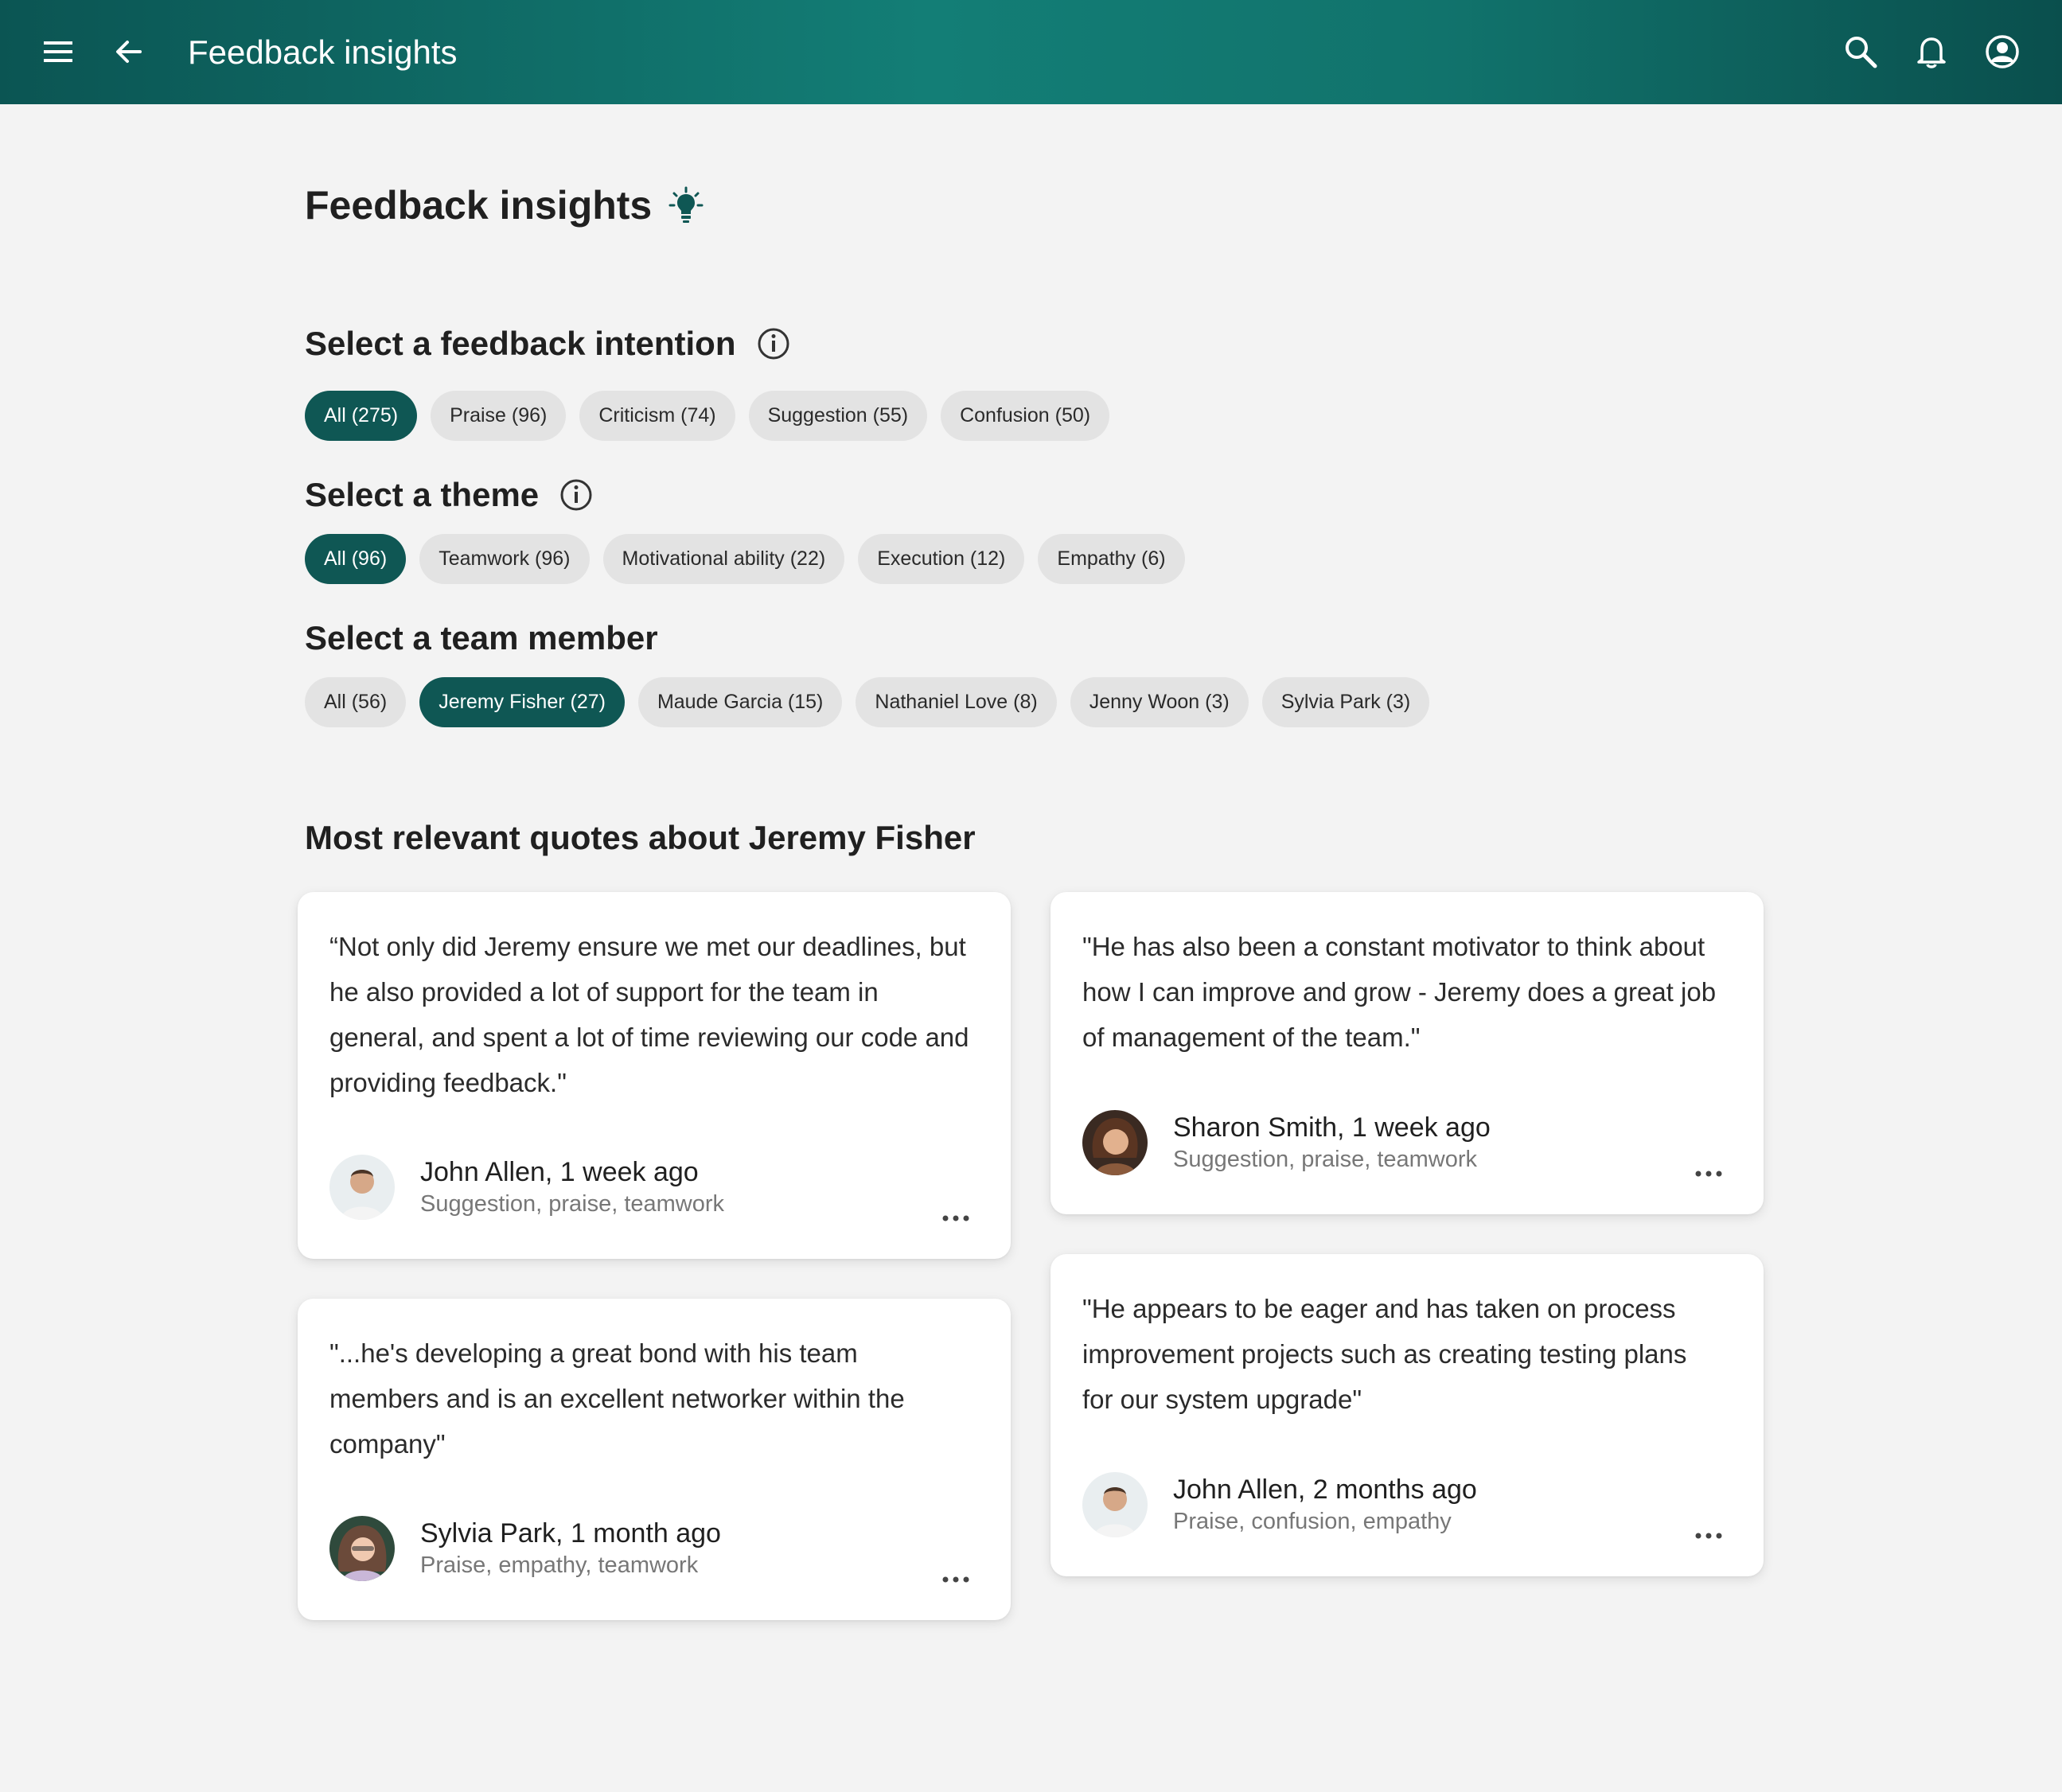 The height and width of the screenshot is (1792, 2062). What do you see at coordinates (723, 559) in the screenshot?
I see `chip-theme-motivational-ability: Motivational ability (22)` at bounding box center [723, 559].